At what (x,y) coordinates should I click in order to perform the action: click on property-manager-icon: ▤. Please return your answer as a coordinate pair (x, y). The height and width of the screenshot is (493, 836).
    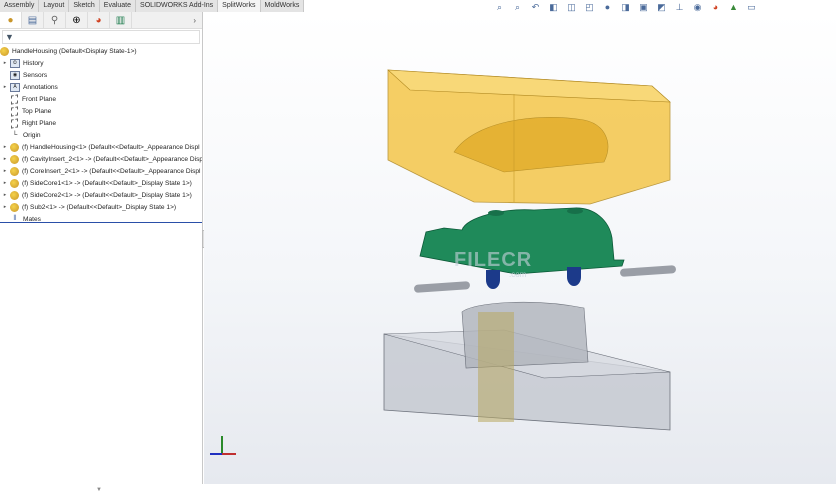
    Looking at the image, I should click on (33, 20).